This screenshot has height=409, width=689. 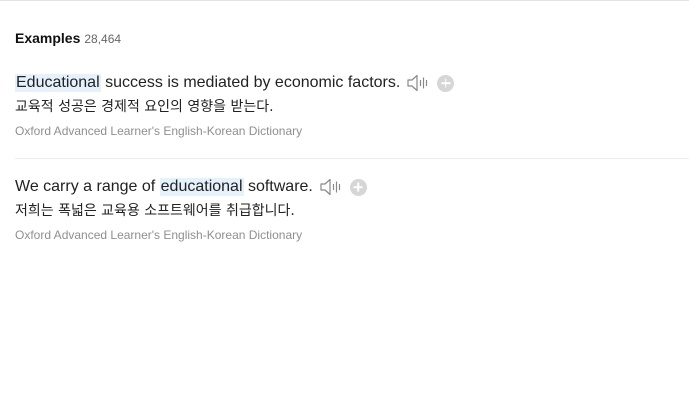 What do you see at coordinates (58, 83) in the screenshot?
I see `highlighted-word: Educational` at bounding box center [58, 83].